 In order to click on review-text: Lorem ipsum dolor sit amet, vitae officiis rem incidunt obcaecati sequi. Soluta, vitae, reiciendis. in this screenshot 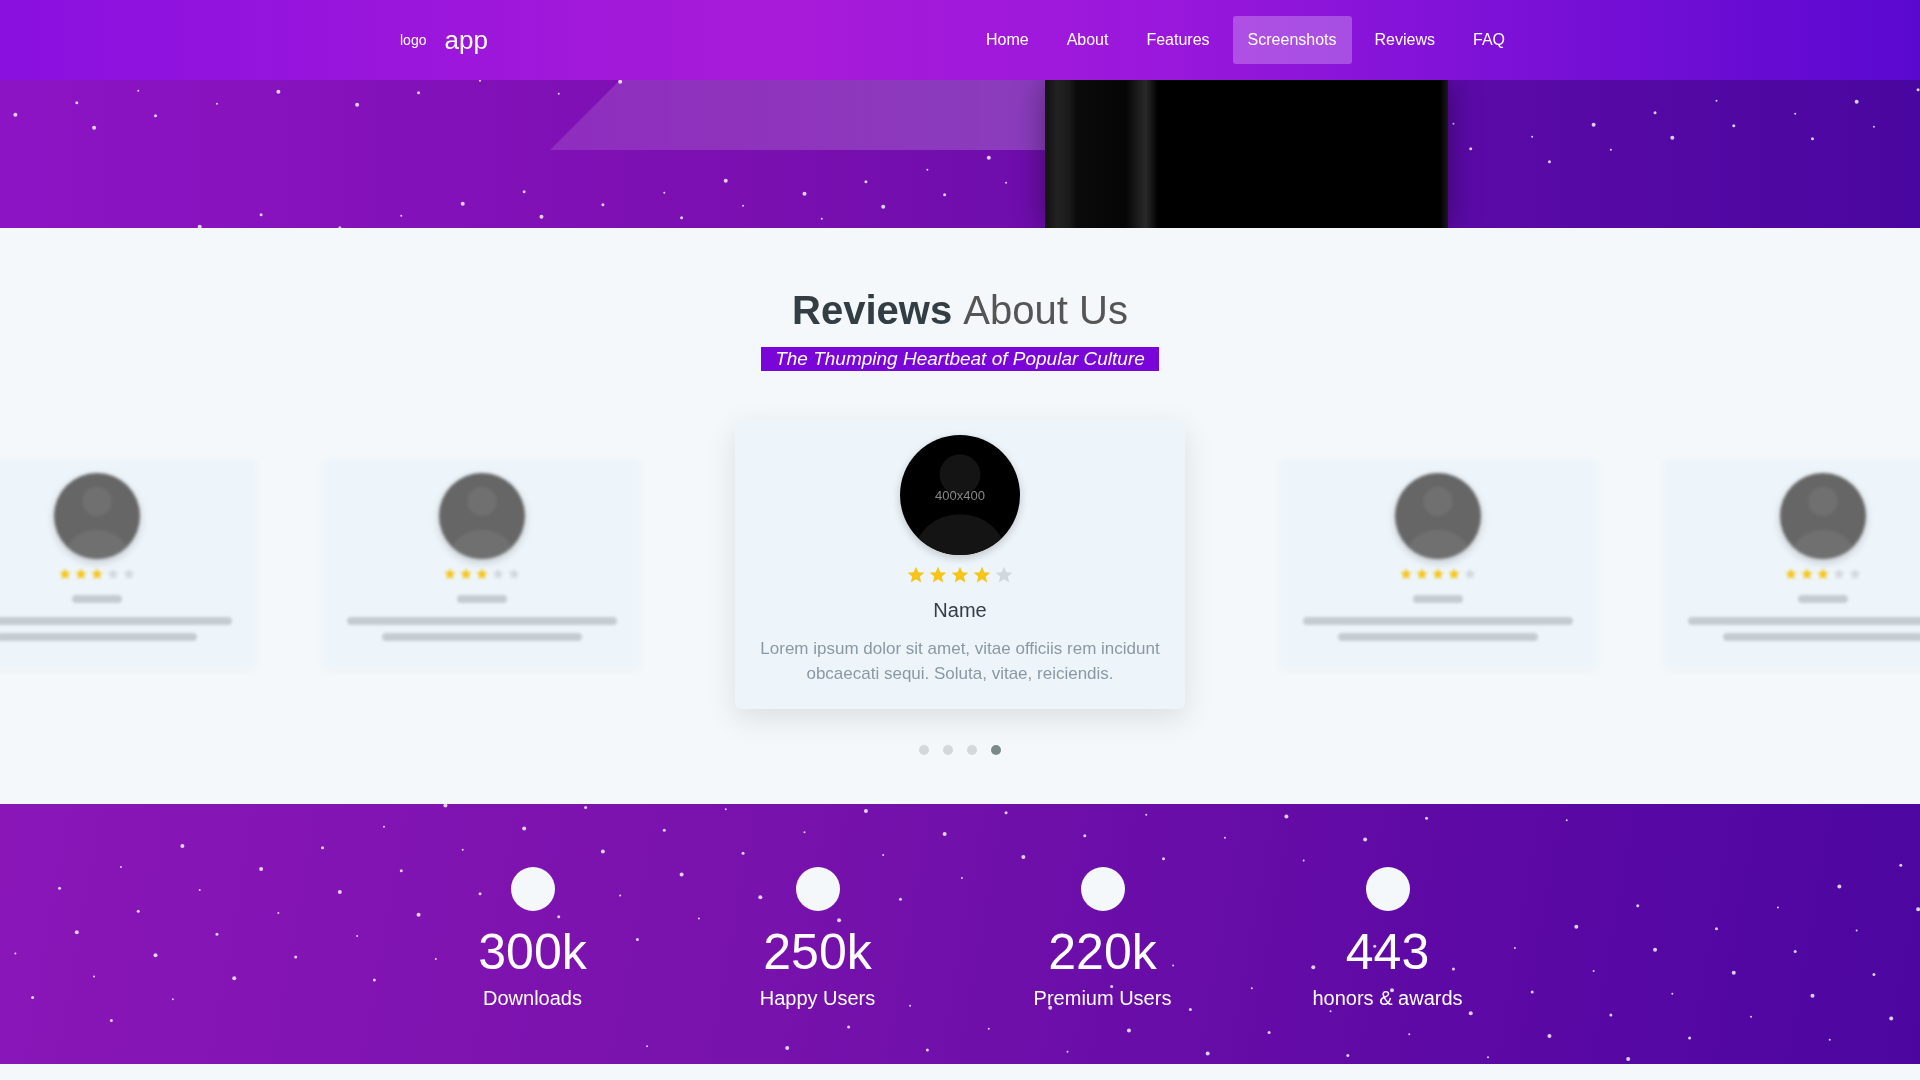, I will do `click(960, 661)`.